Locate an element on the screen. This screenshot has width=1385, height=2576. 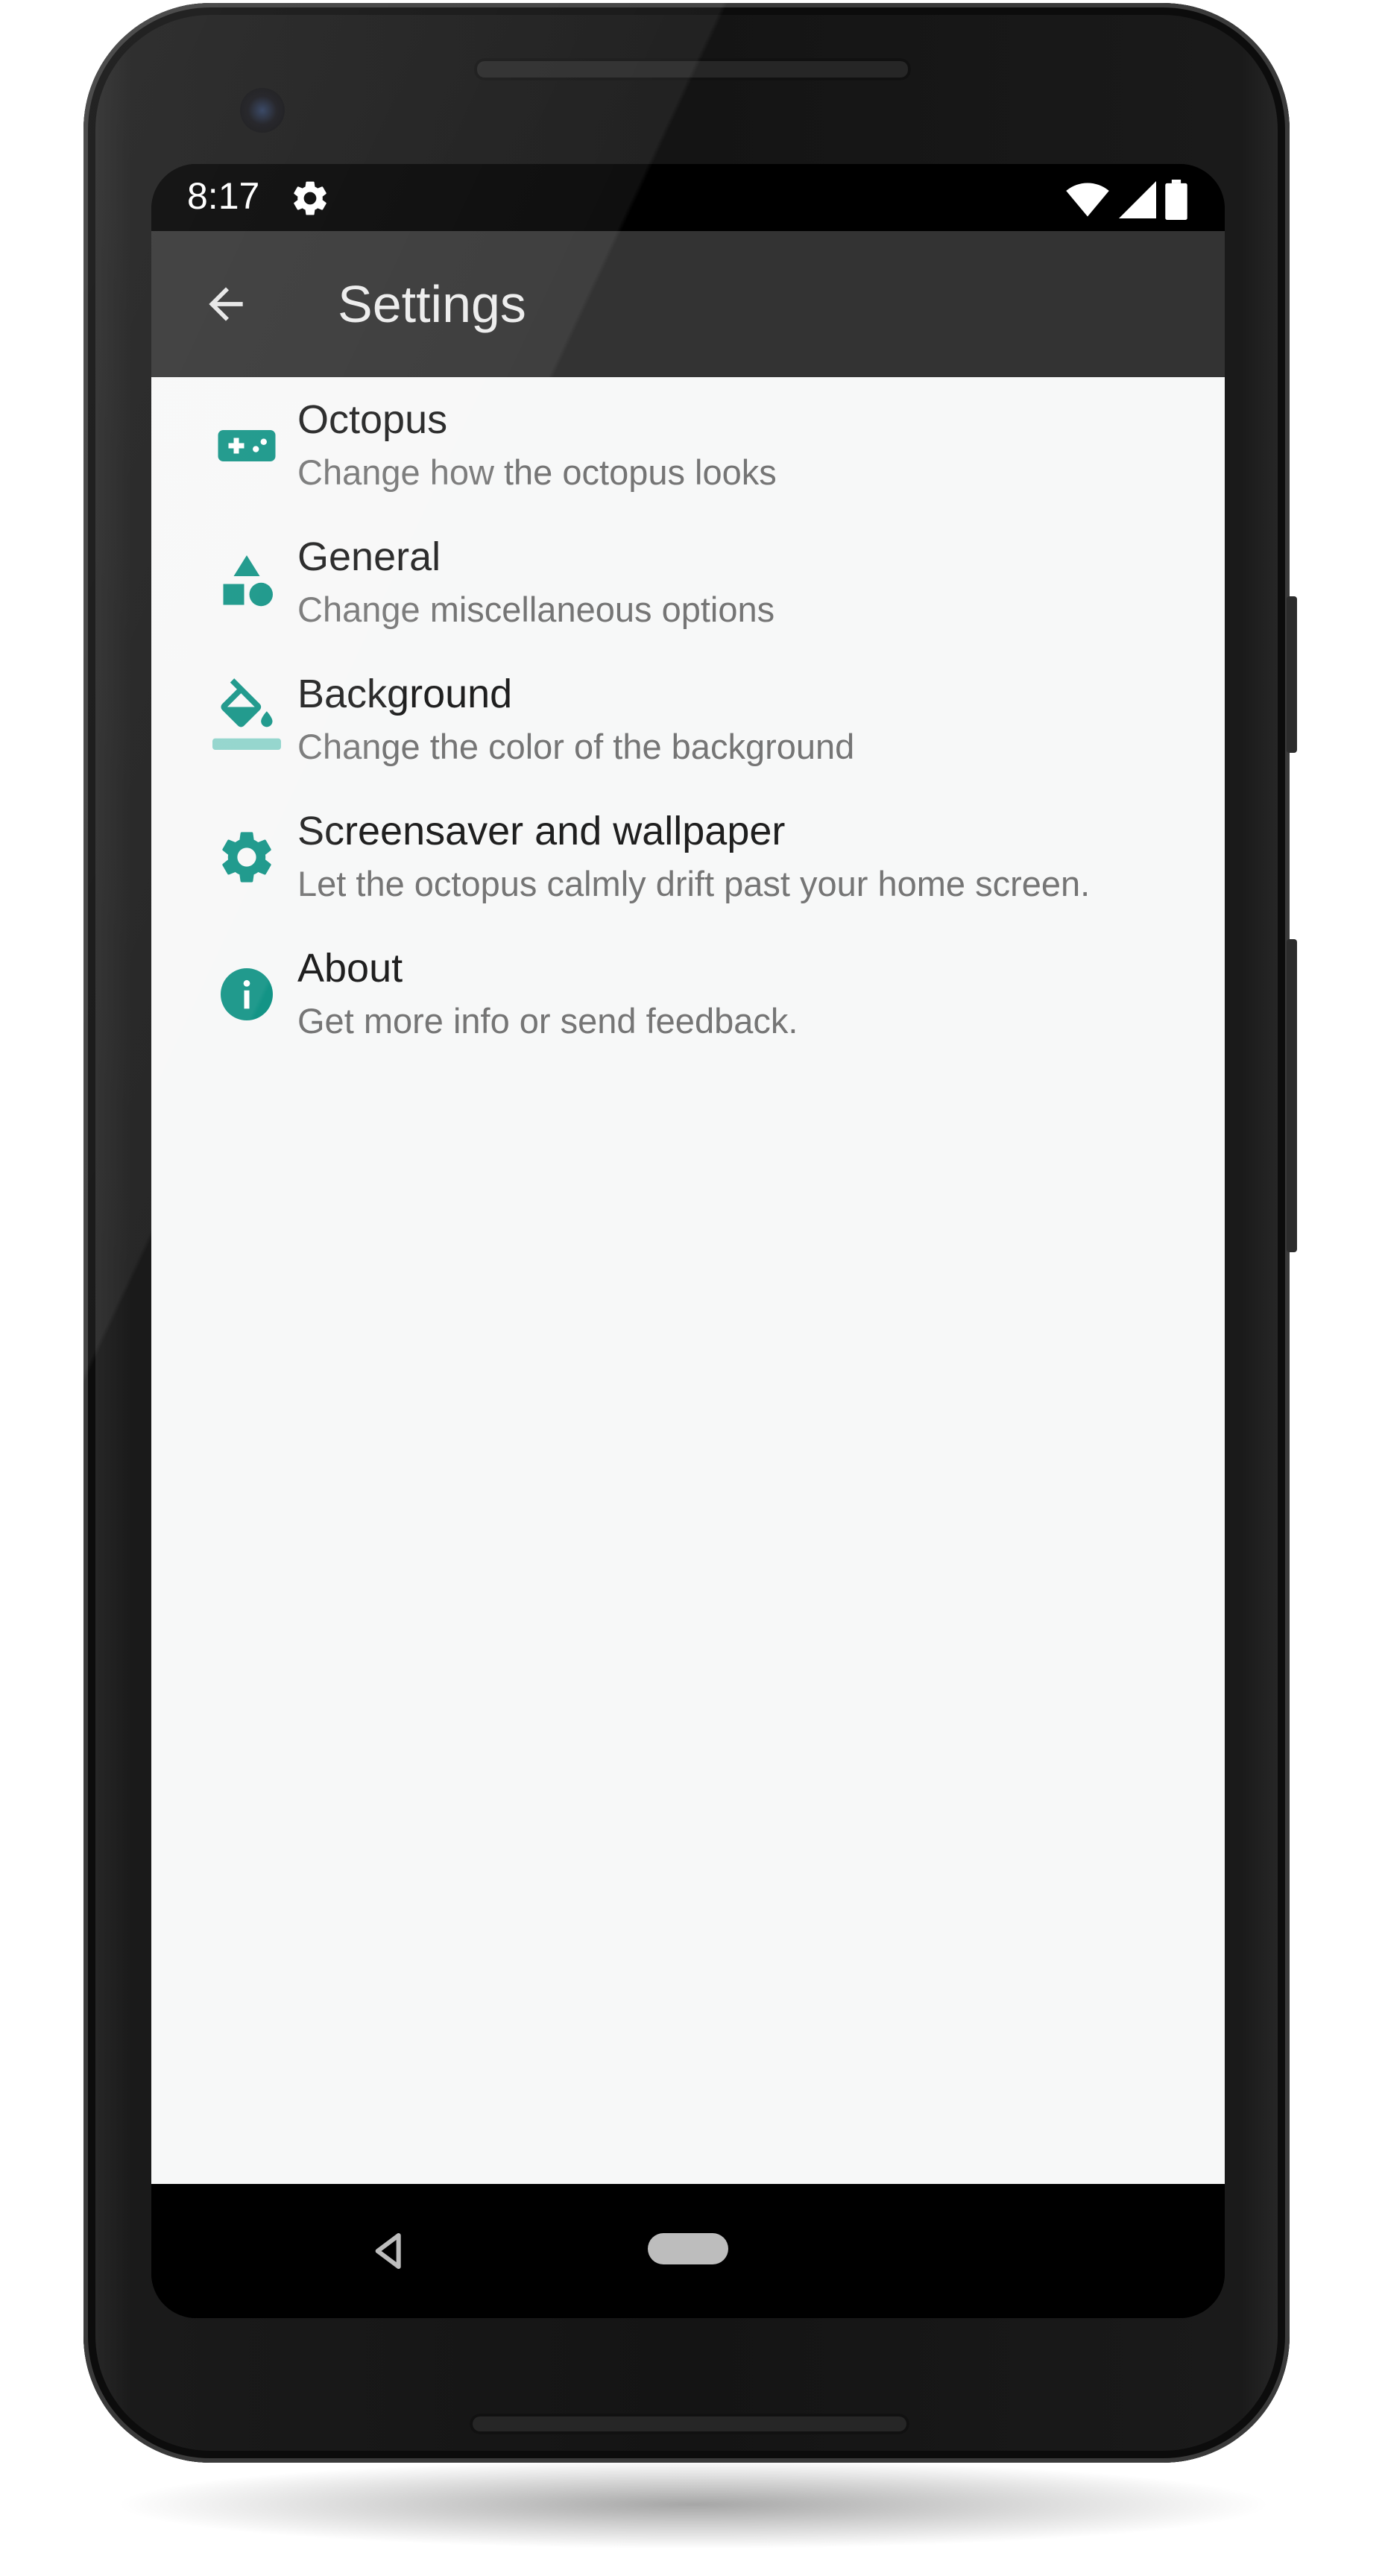
wifi-icon is located at coordinates (1087, 200).